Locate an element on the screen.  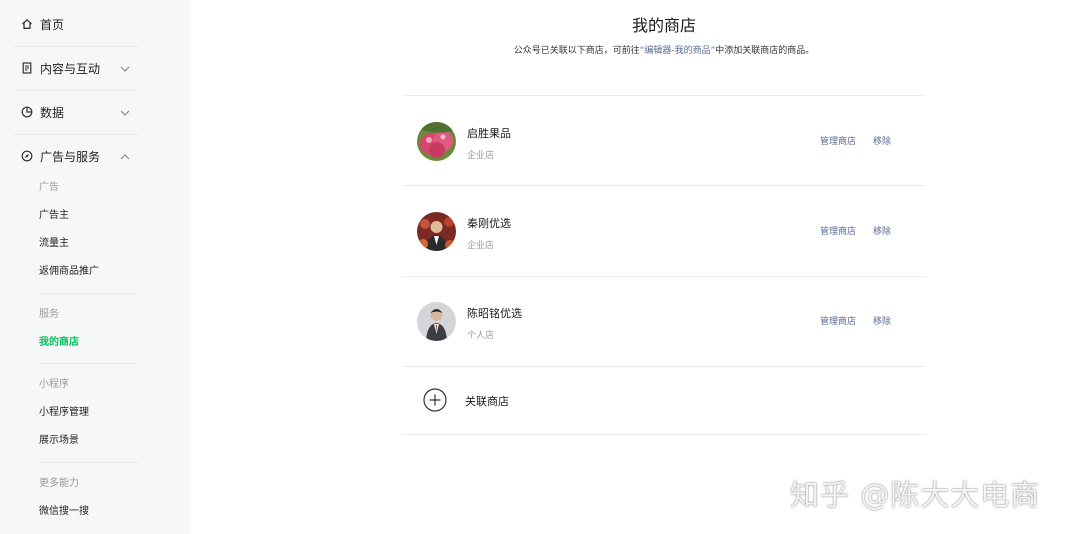
nav-home-label: 首页 is located at coordinates (52, 24).